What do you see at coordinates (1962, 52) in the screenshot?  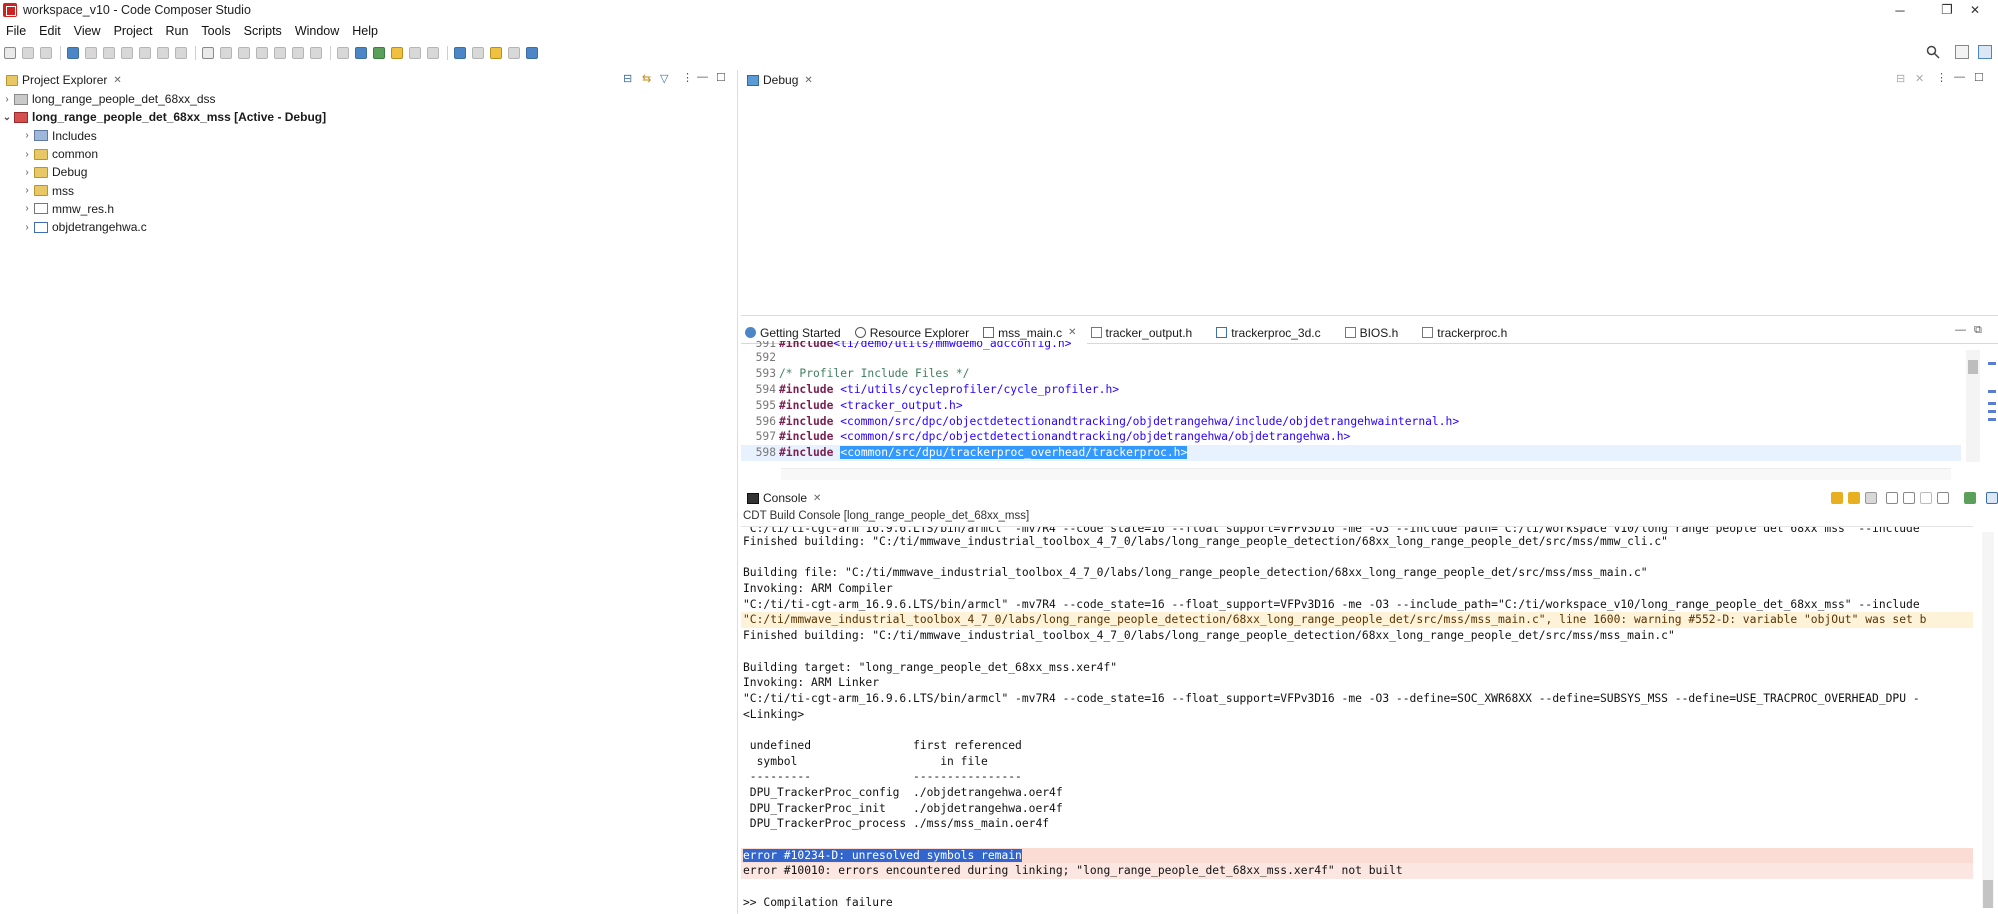 I see `perspective-switch-icon` at bounding box center [1962, 52].